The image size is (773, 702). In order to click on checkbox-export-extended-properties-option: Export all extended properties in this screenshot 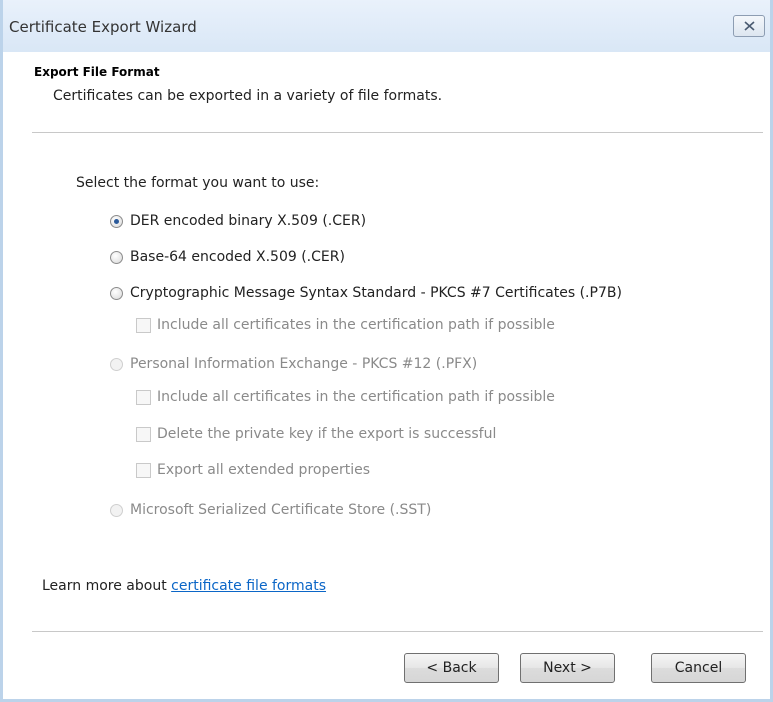, I will do `click(253, 470)`.